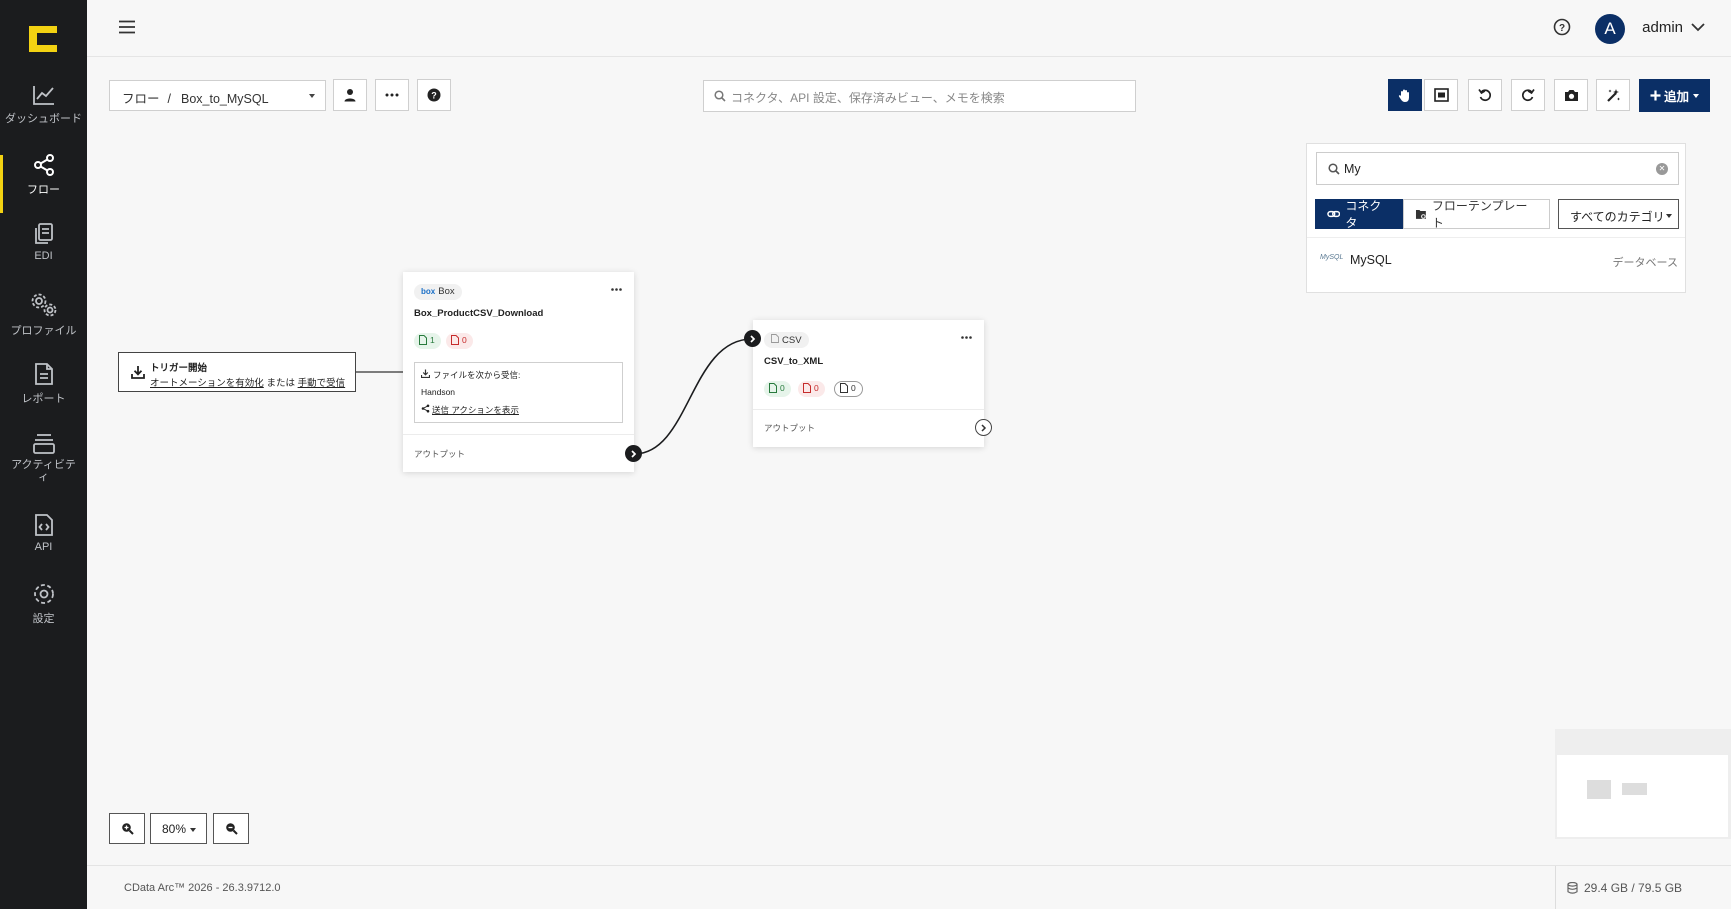  What do you see at coordinates (1572, 888) in the screenshot?
I see `database-icon` at bounding box center [1572, 888].